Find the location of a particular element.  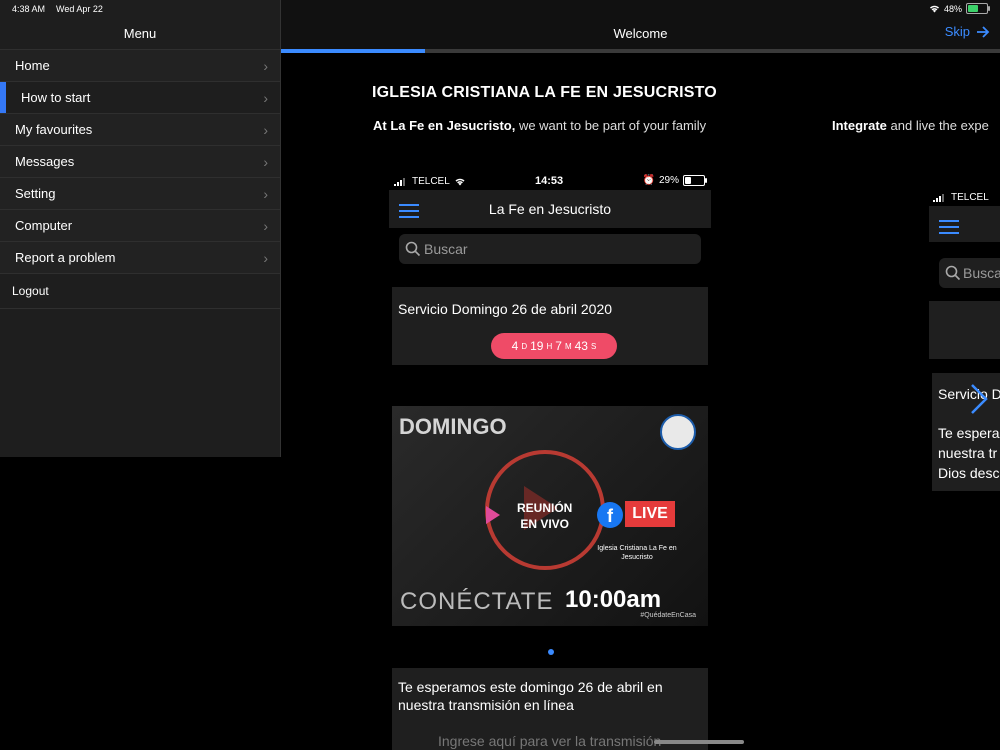

countdown-minutes-label: M is located at coordinates (568, 346).